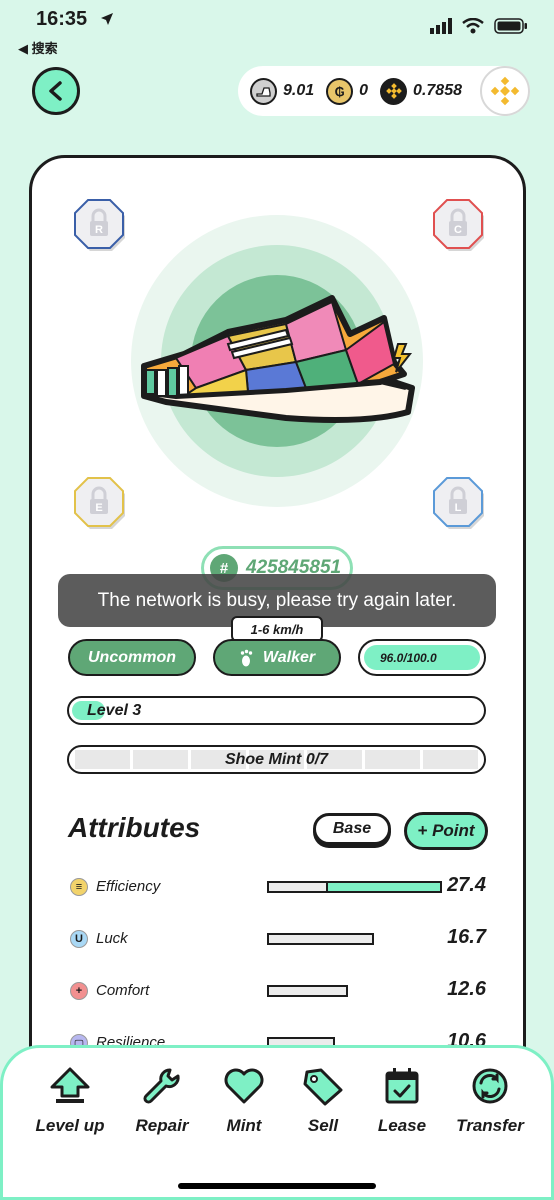 This screenshot has height=1200, width=554. Describe the element at coordinates (70, 1085) in the screenshot. I see `level-up-icon` at that location.